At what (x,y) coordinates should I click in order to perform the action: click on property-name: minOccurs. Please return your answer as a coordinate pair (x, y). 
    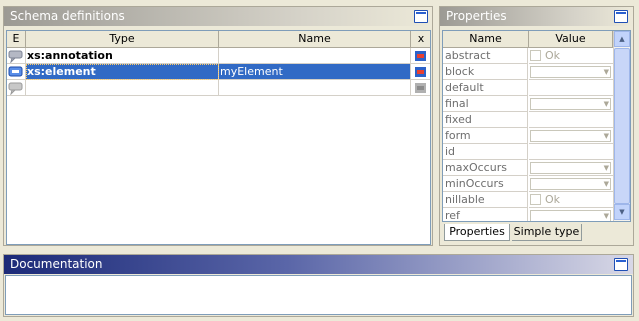
    Looking at the image, I should click on (485, 184).